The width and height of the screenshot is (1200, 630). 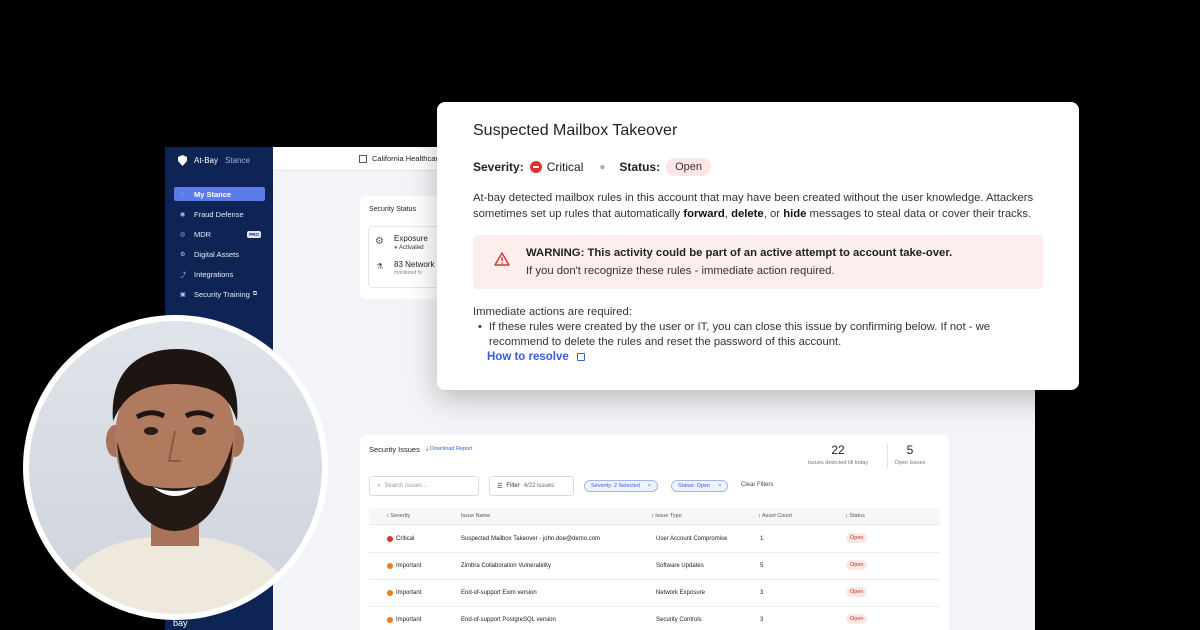 What do you see at coordinates (552, 312) in the screenshot?
I see `actions-title: Immediate actions are required:` at bounding box center [552, 312].